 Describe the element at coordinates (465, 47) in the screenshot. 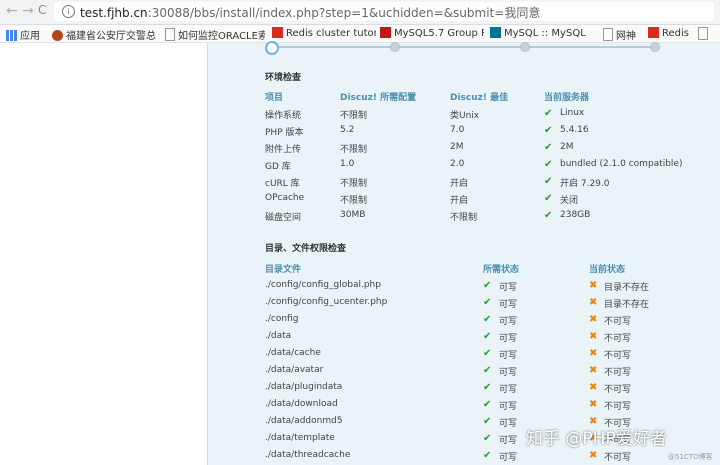

I see `step-progress-line` at that location.